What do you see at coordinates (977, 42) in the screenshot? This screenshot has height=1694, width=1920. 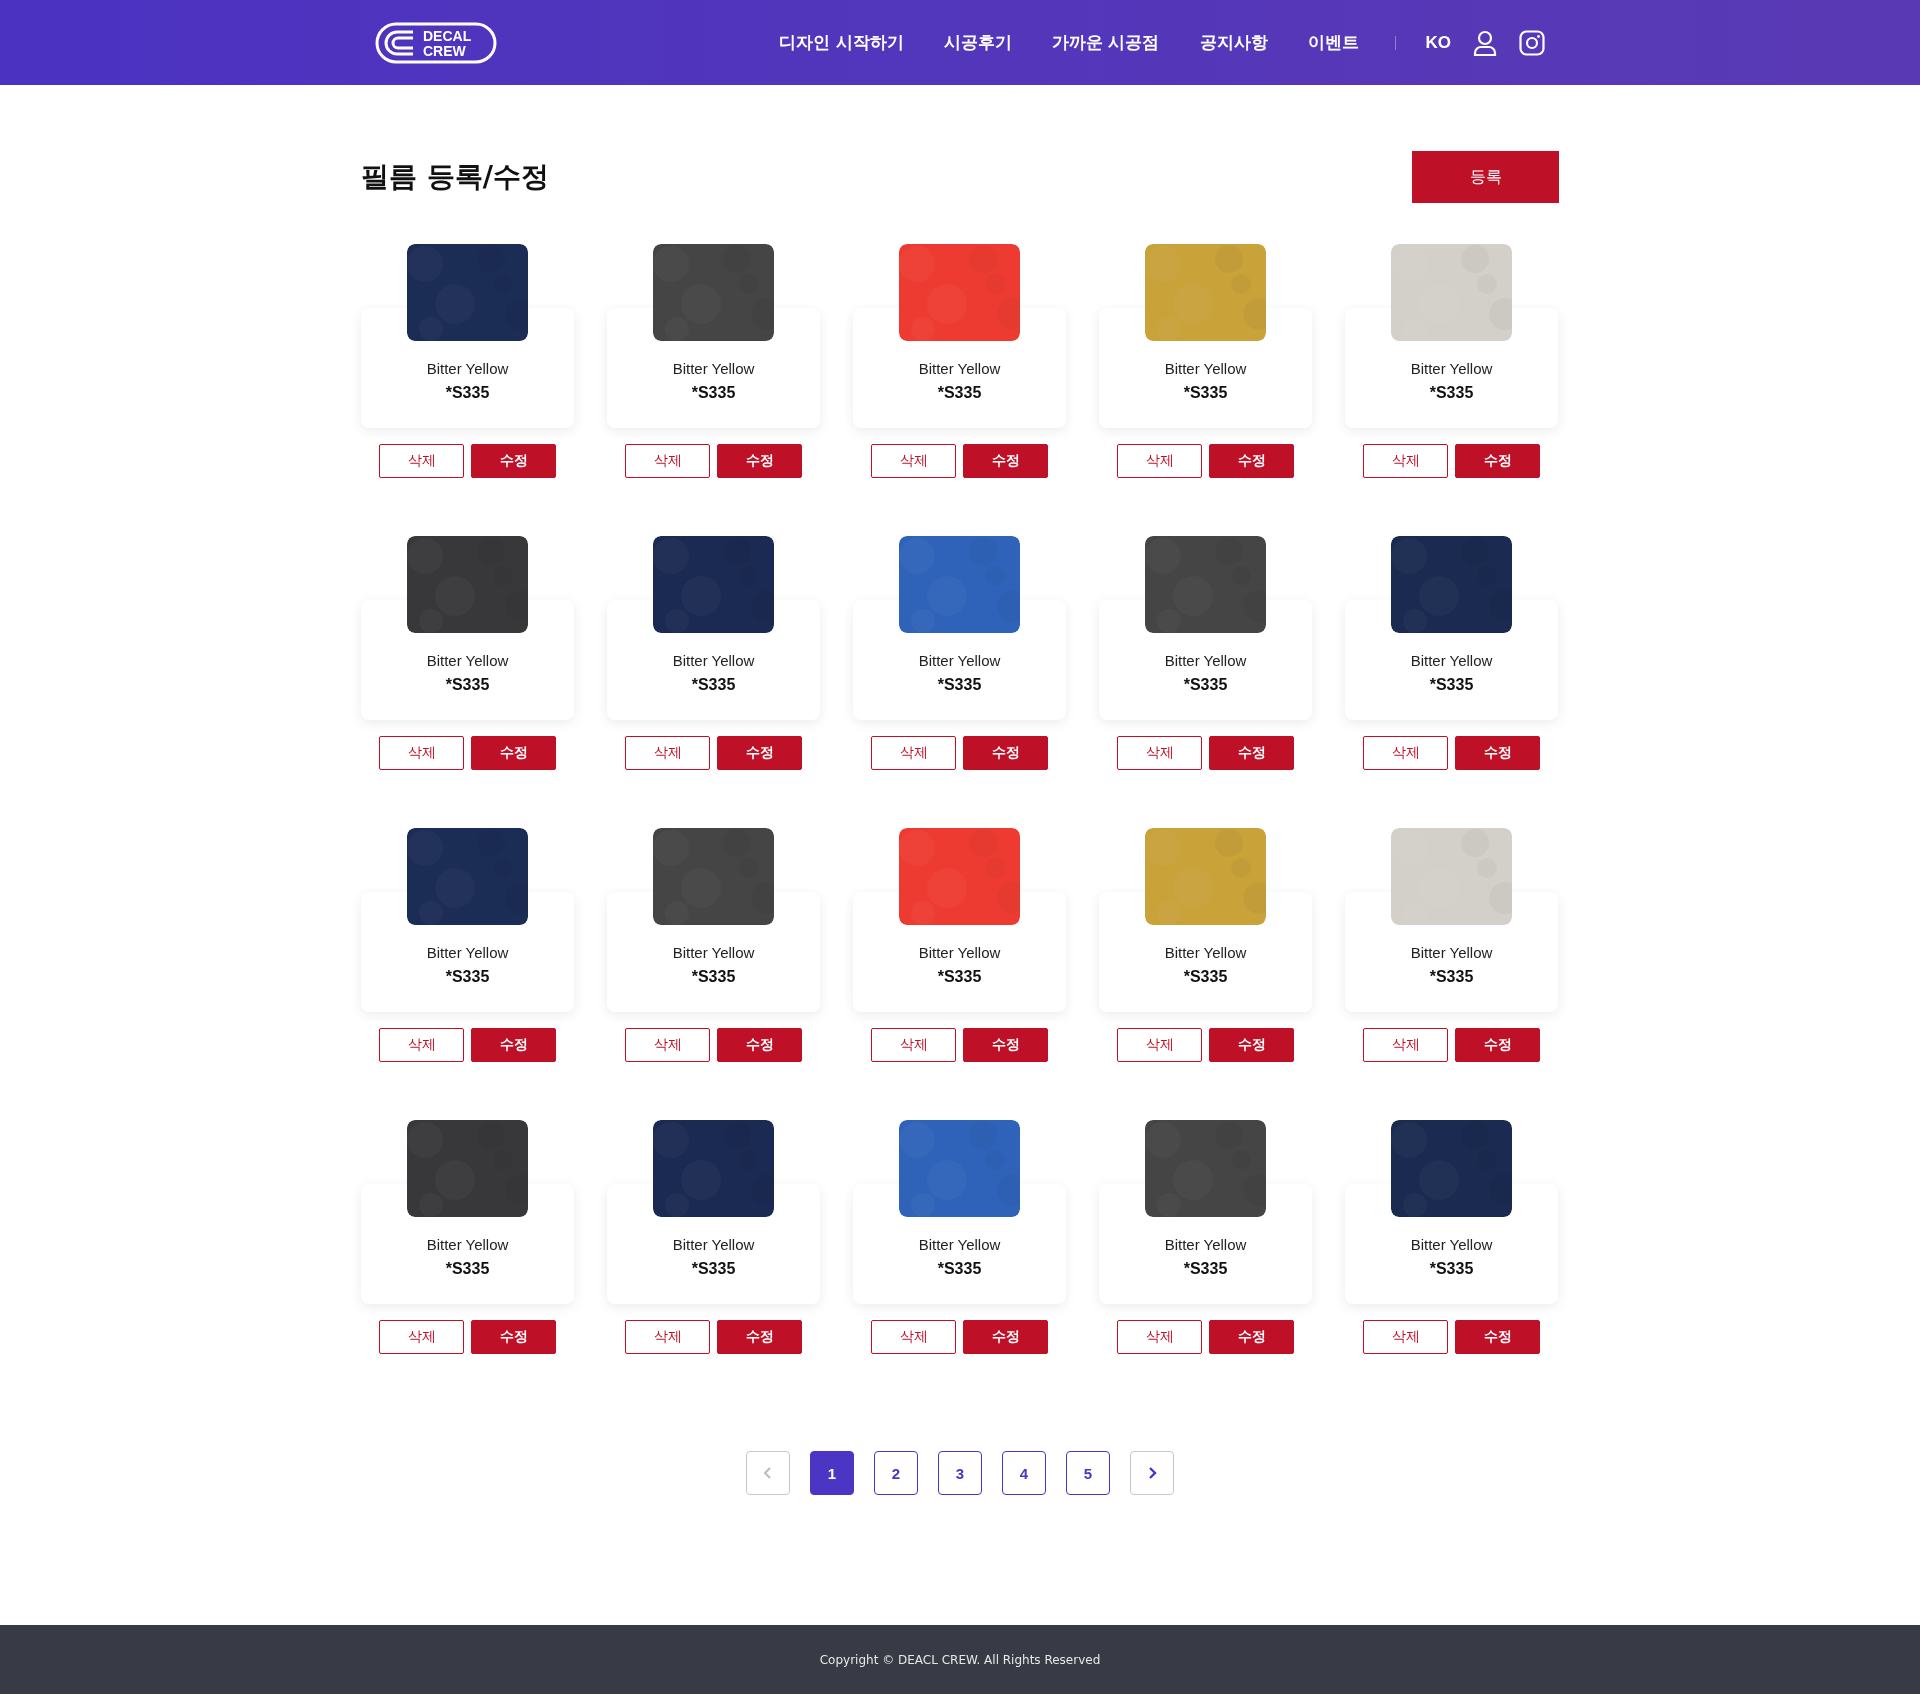 I see `nav-link: 시공후기` at bounding box center [977, 42].